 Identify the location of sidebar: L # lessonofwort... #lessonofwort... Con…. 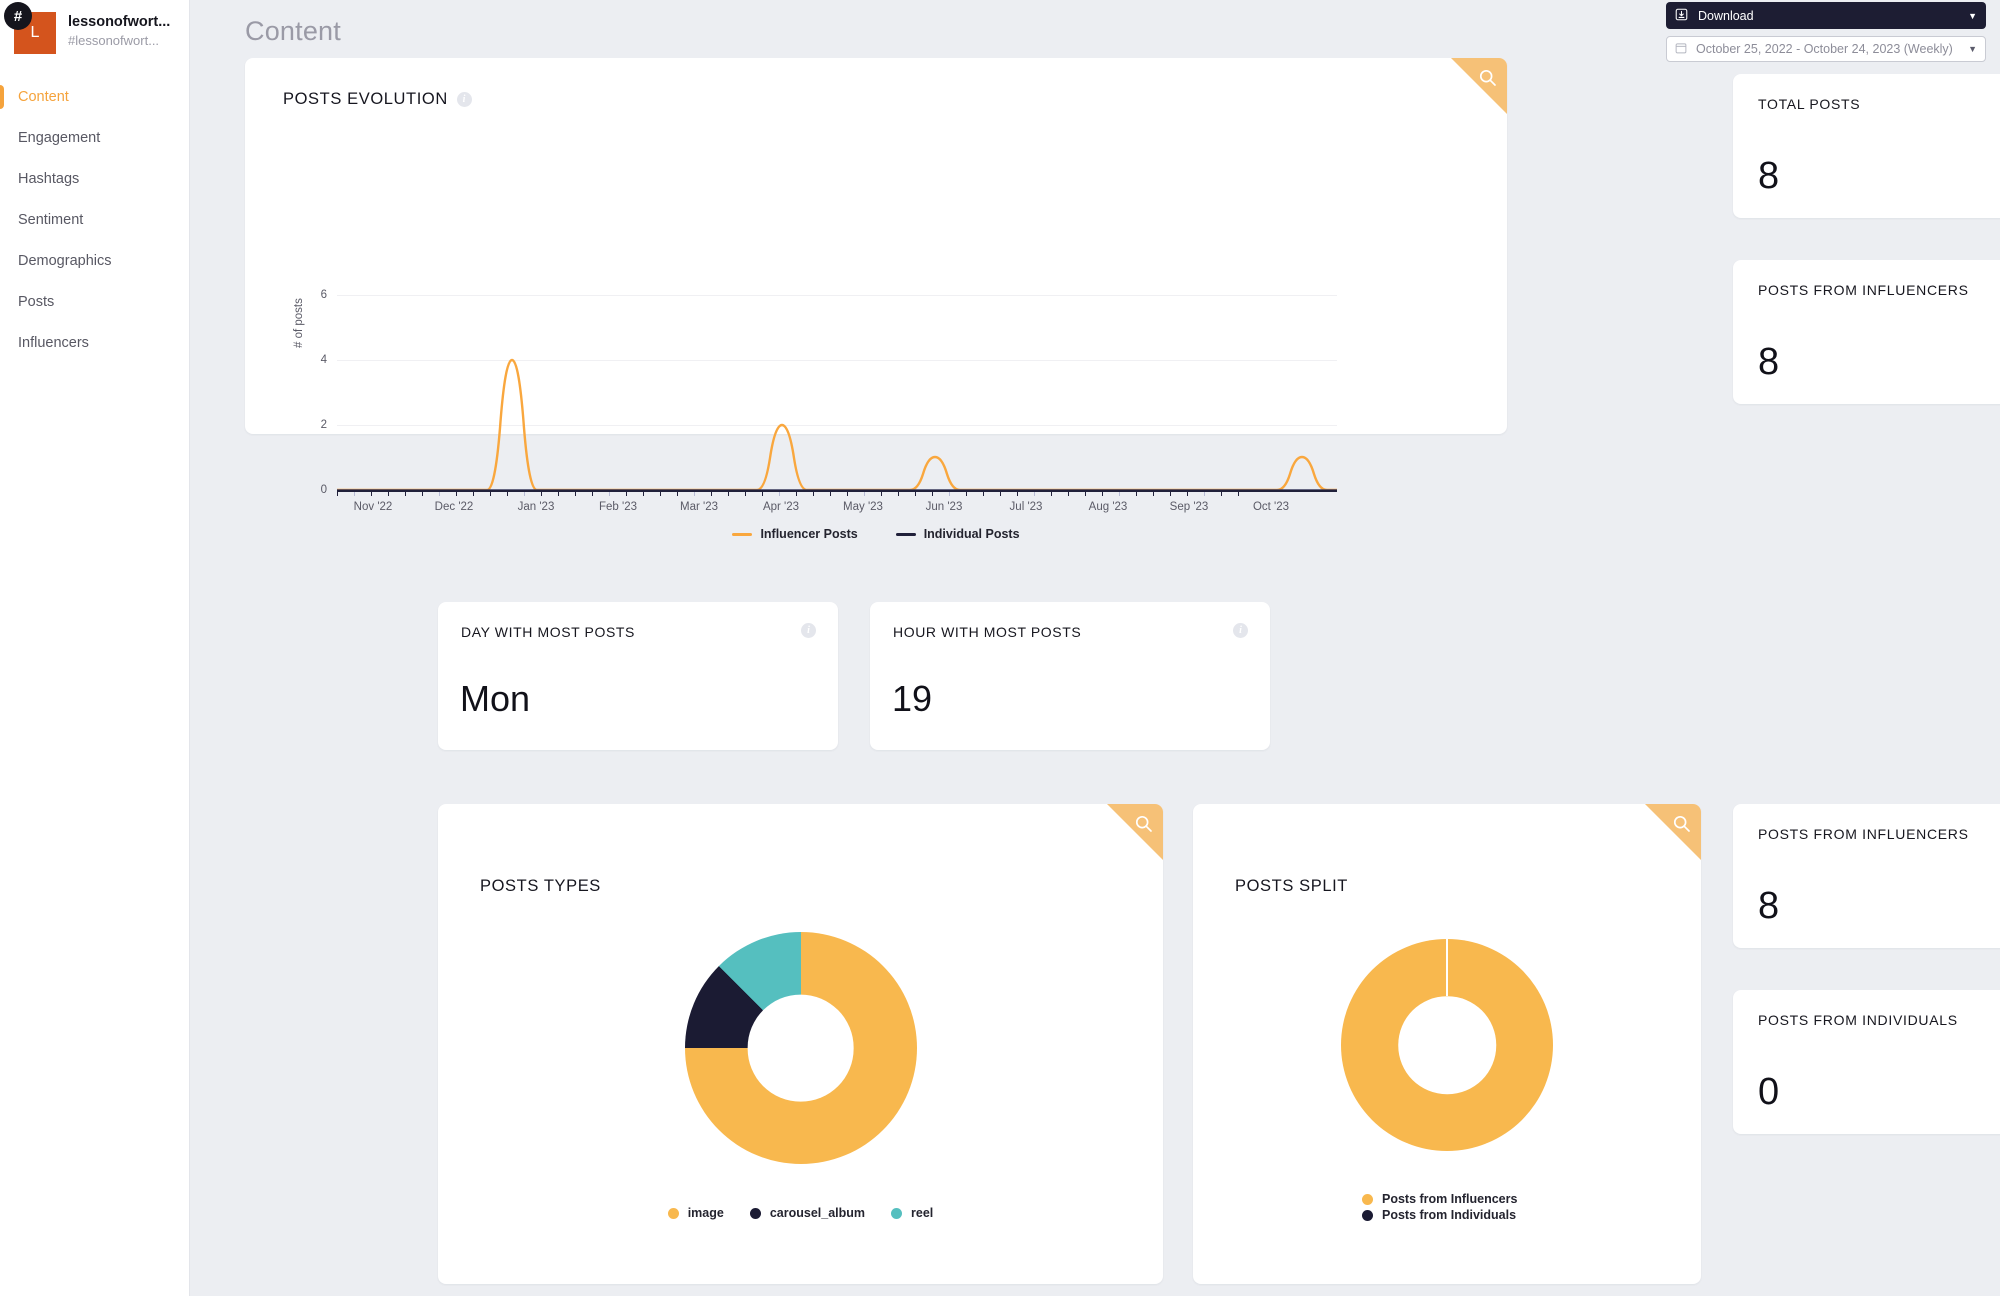
(95, 648).